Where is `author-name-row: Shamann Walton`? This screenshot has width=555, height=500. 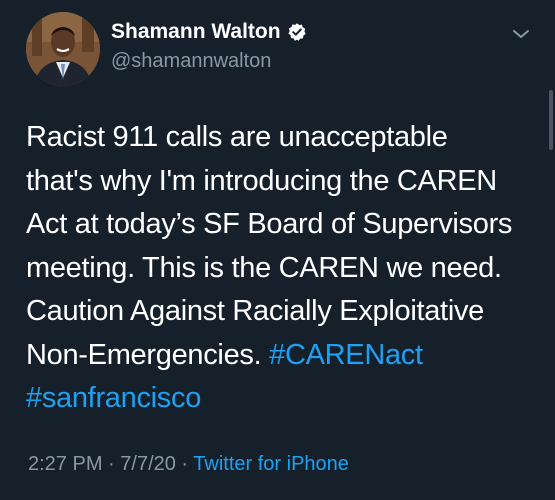
author-name-row: Shamann Walton is located at coordinates (209, 32).